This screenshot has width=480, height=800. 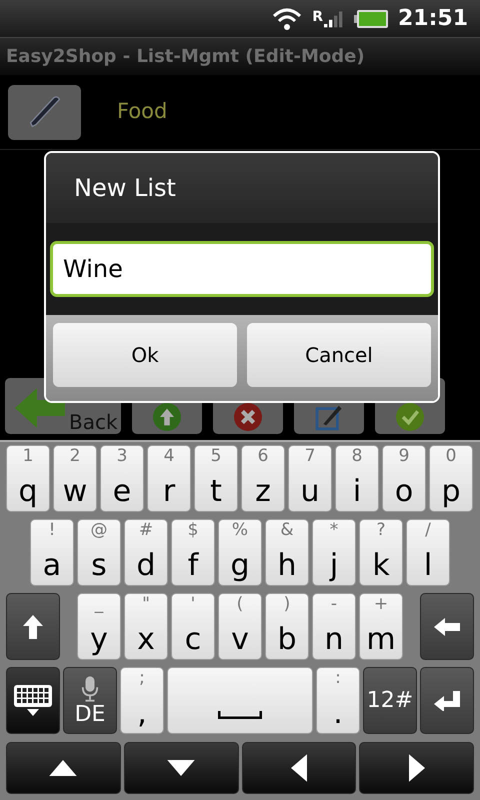 I want to click on key: ; ,, so click(x=142, y=700).